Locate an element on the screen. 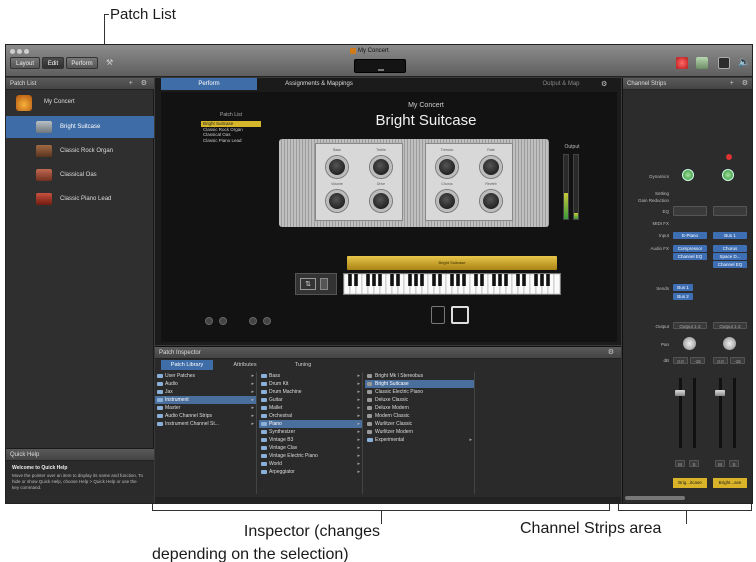 Image resolution: width=756 pixels, height=562 pixels. library-item: Synthesizer ▸ is located at coordinates (310, 432).